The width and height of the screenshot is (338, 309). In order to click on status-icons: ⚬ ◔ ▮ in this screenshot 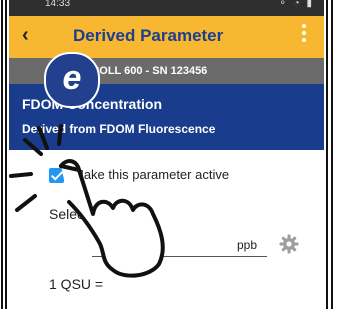, I will do `click(296, 4)`.